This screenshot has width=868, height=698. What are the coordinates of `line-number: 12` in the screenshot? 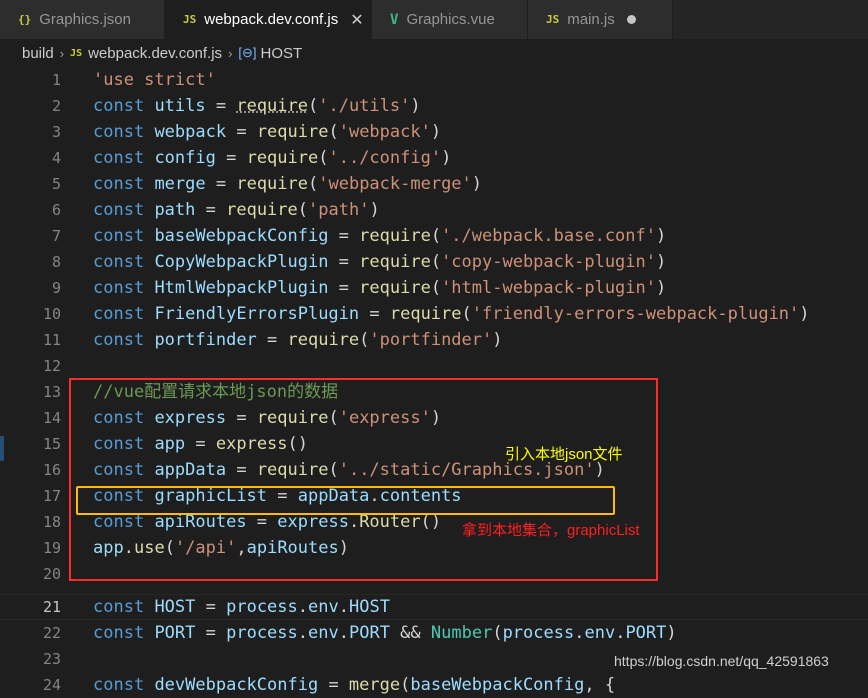 It's located at (51, 366).